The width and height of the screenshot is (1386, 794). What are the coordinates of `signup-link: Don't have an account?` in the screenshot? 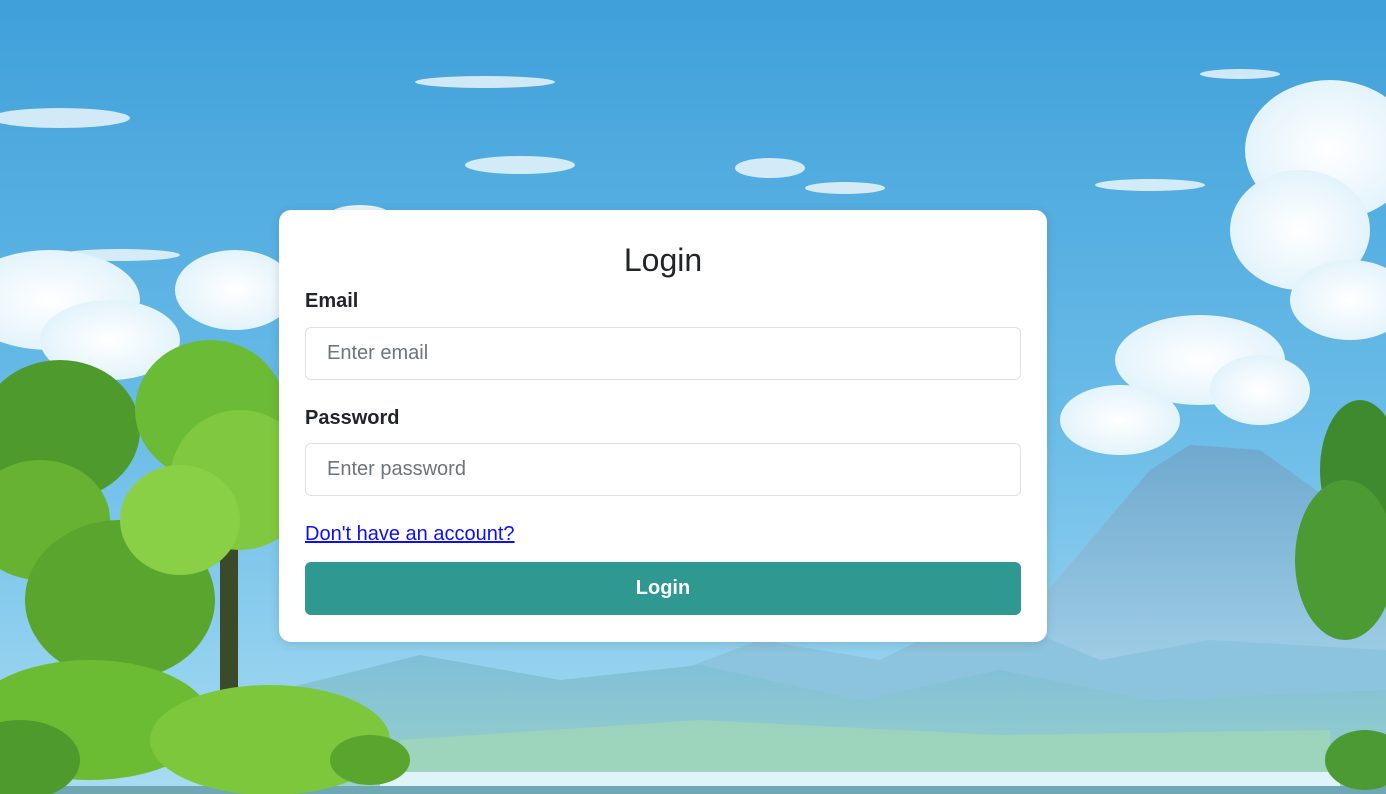 It's located at (410, 534).